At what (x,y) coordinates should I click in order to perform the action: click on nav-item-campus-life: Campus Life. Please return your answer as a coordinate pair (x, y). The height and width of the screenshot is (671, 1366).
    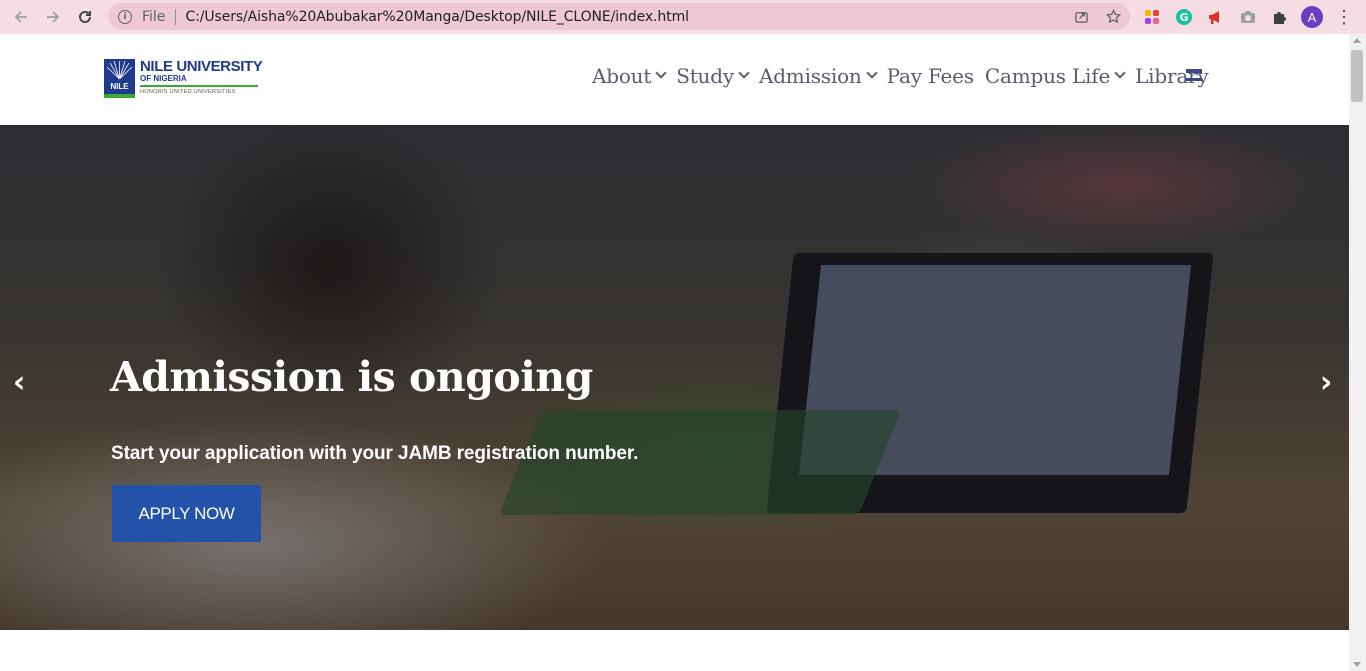
    Looking at the image, I should click on (1055, 76).